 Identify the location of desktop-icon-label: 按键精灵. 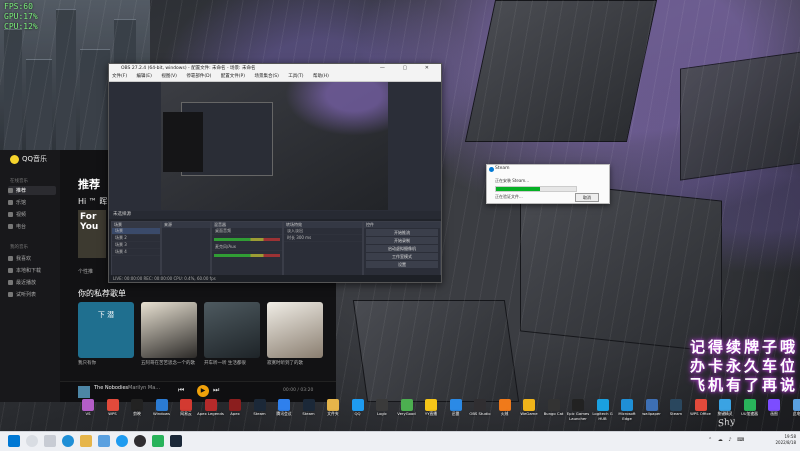
(724, 413).